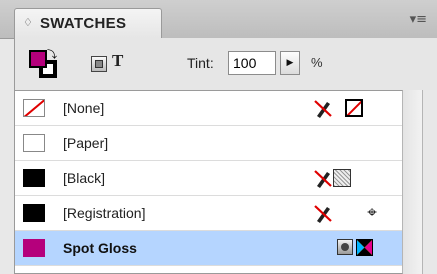 The image size is (437, 274). Describe the element at coordinates (52, 53) in the screenshot. I see `swap-fill-stroke-icon: ⤵` at that location.